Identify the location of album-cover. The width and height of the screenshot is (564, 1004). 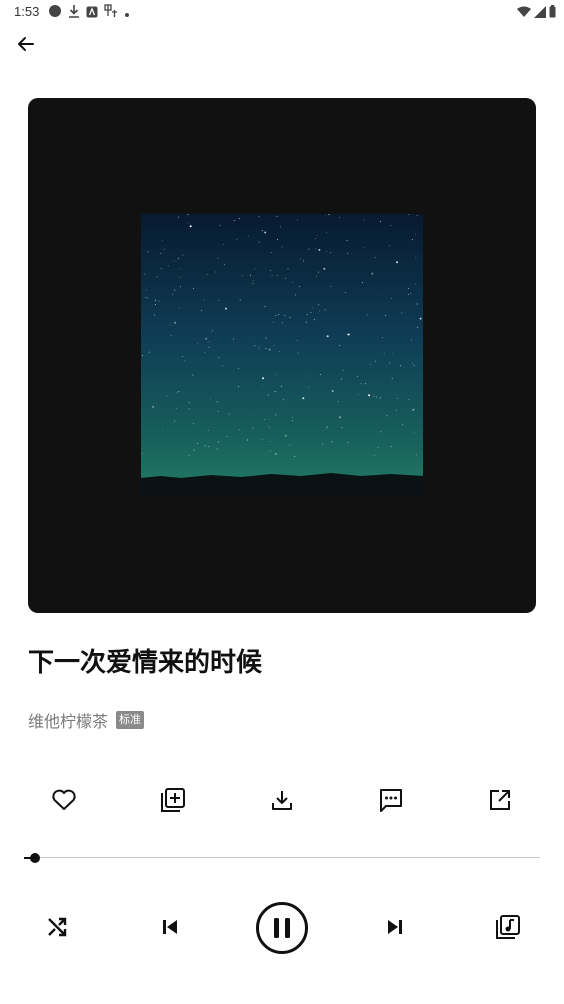
(282, 355).